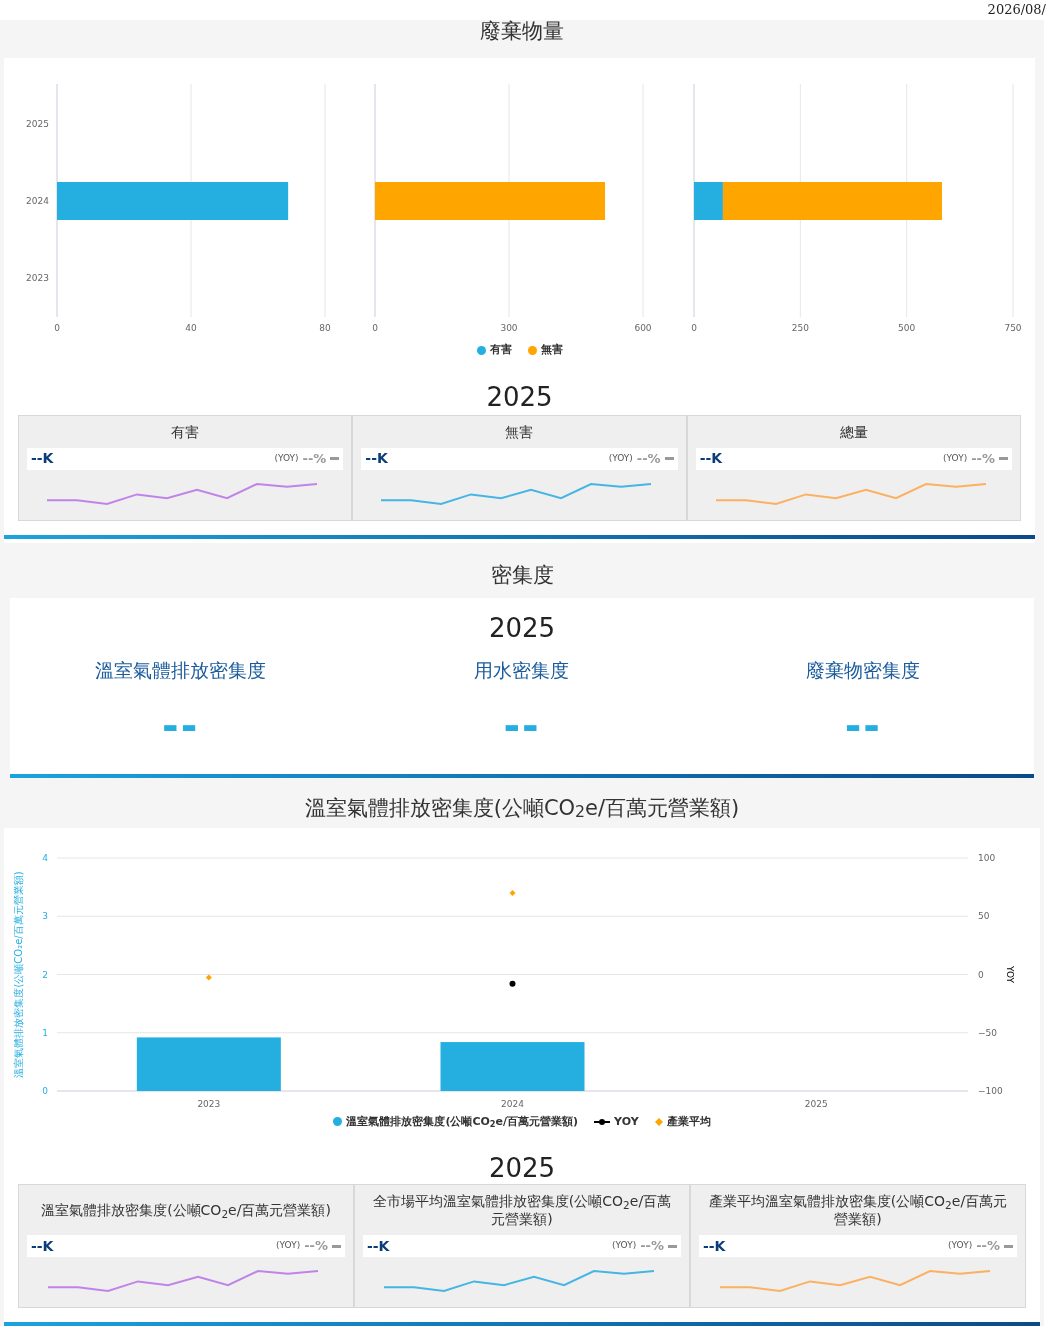 This screenshot has width=1048, height=1340. I want to click on axis-label: 1, so click(45, 1032).